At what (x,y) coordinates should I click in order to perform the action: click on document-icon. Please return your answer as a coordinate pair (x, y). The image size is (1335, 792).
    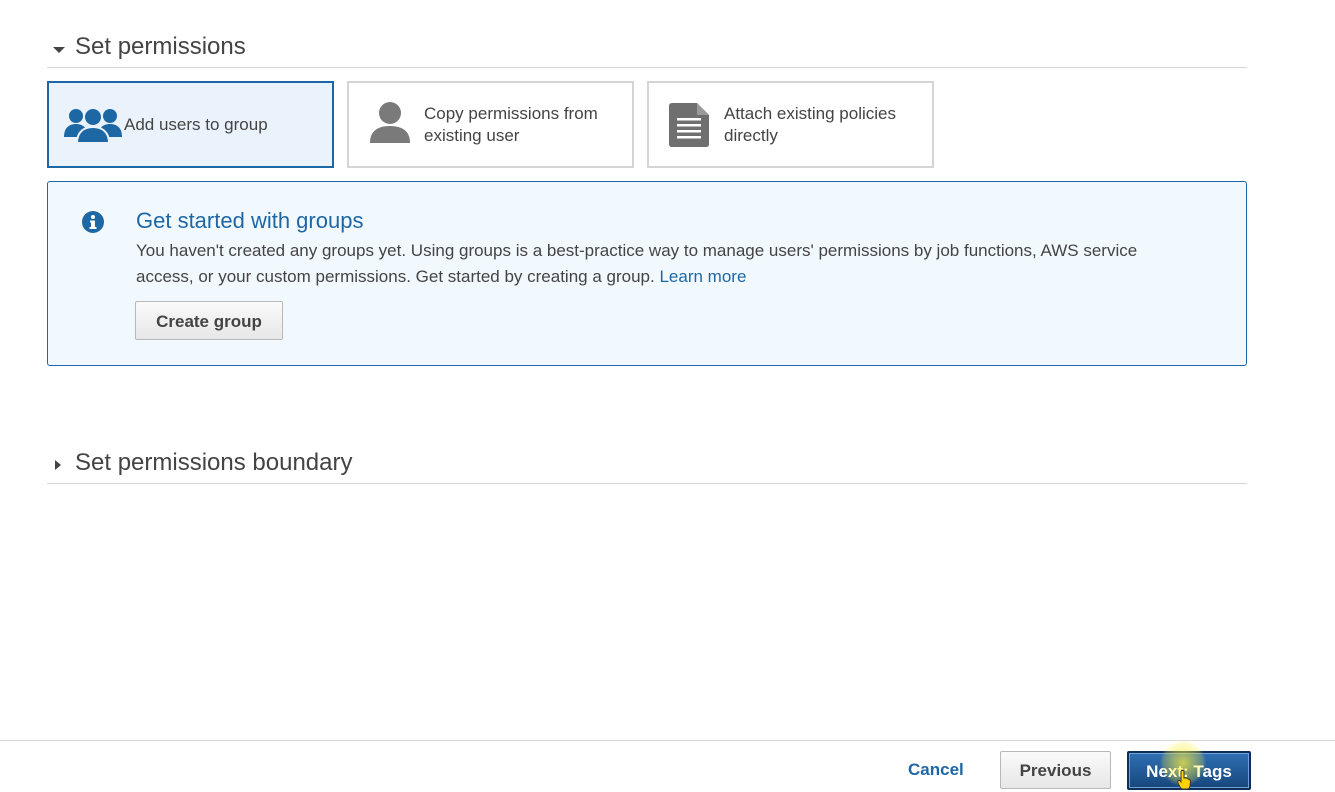
    Looking at the image, I should click on (689, 127).